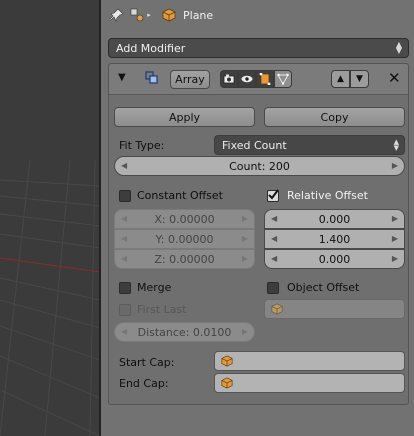 The height and width of the screenshot is (436, 414). I want to click on object-offset-label: Object Offset, so click(323, 287).